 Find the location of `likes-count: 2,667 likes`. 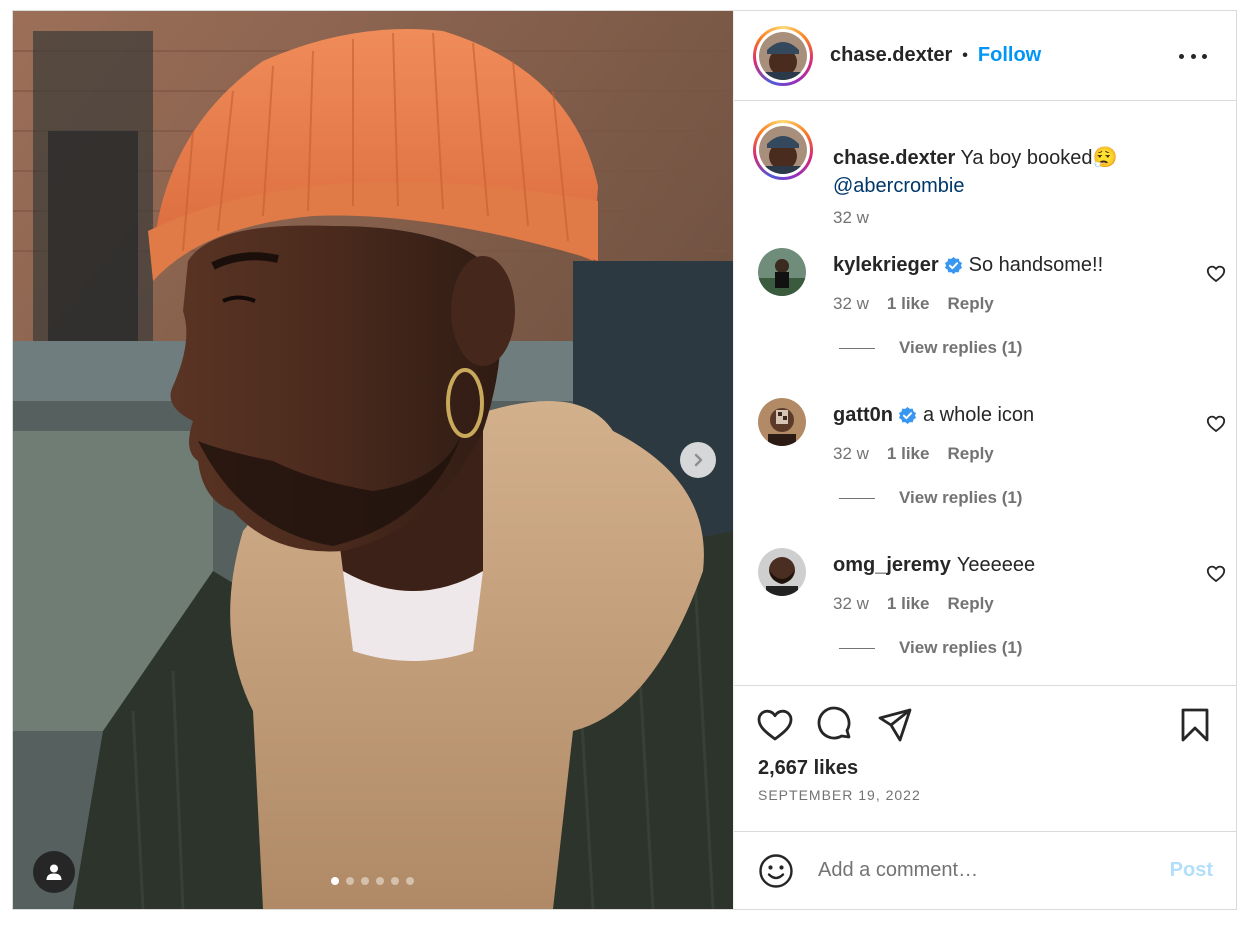

likes-count: 2,667 likes is located at coordinates (808, 768).